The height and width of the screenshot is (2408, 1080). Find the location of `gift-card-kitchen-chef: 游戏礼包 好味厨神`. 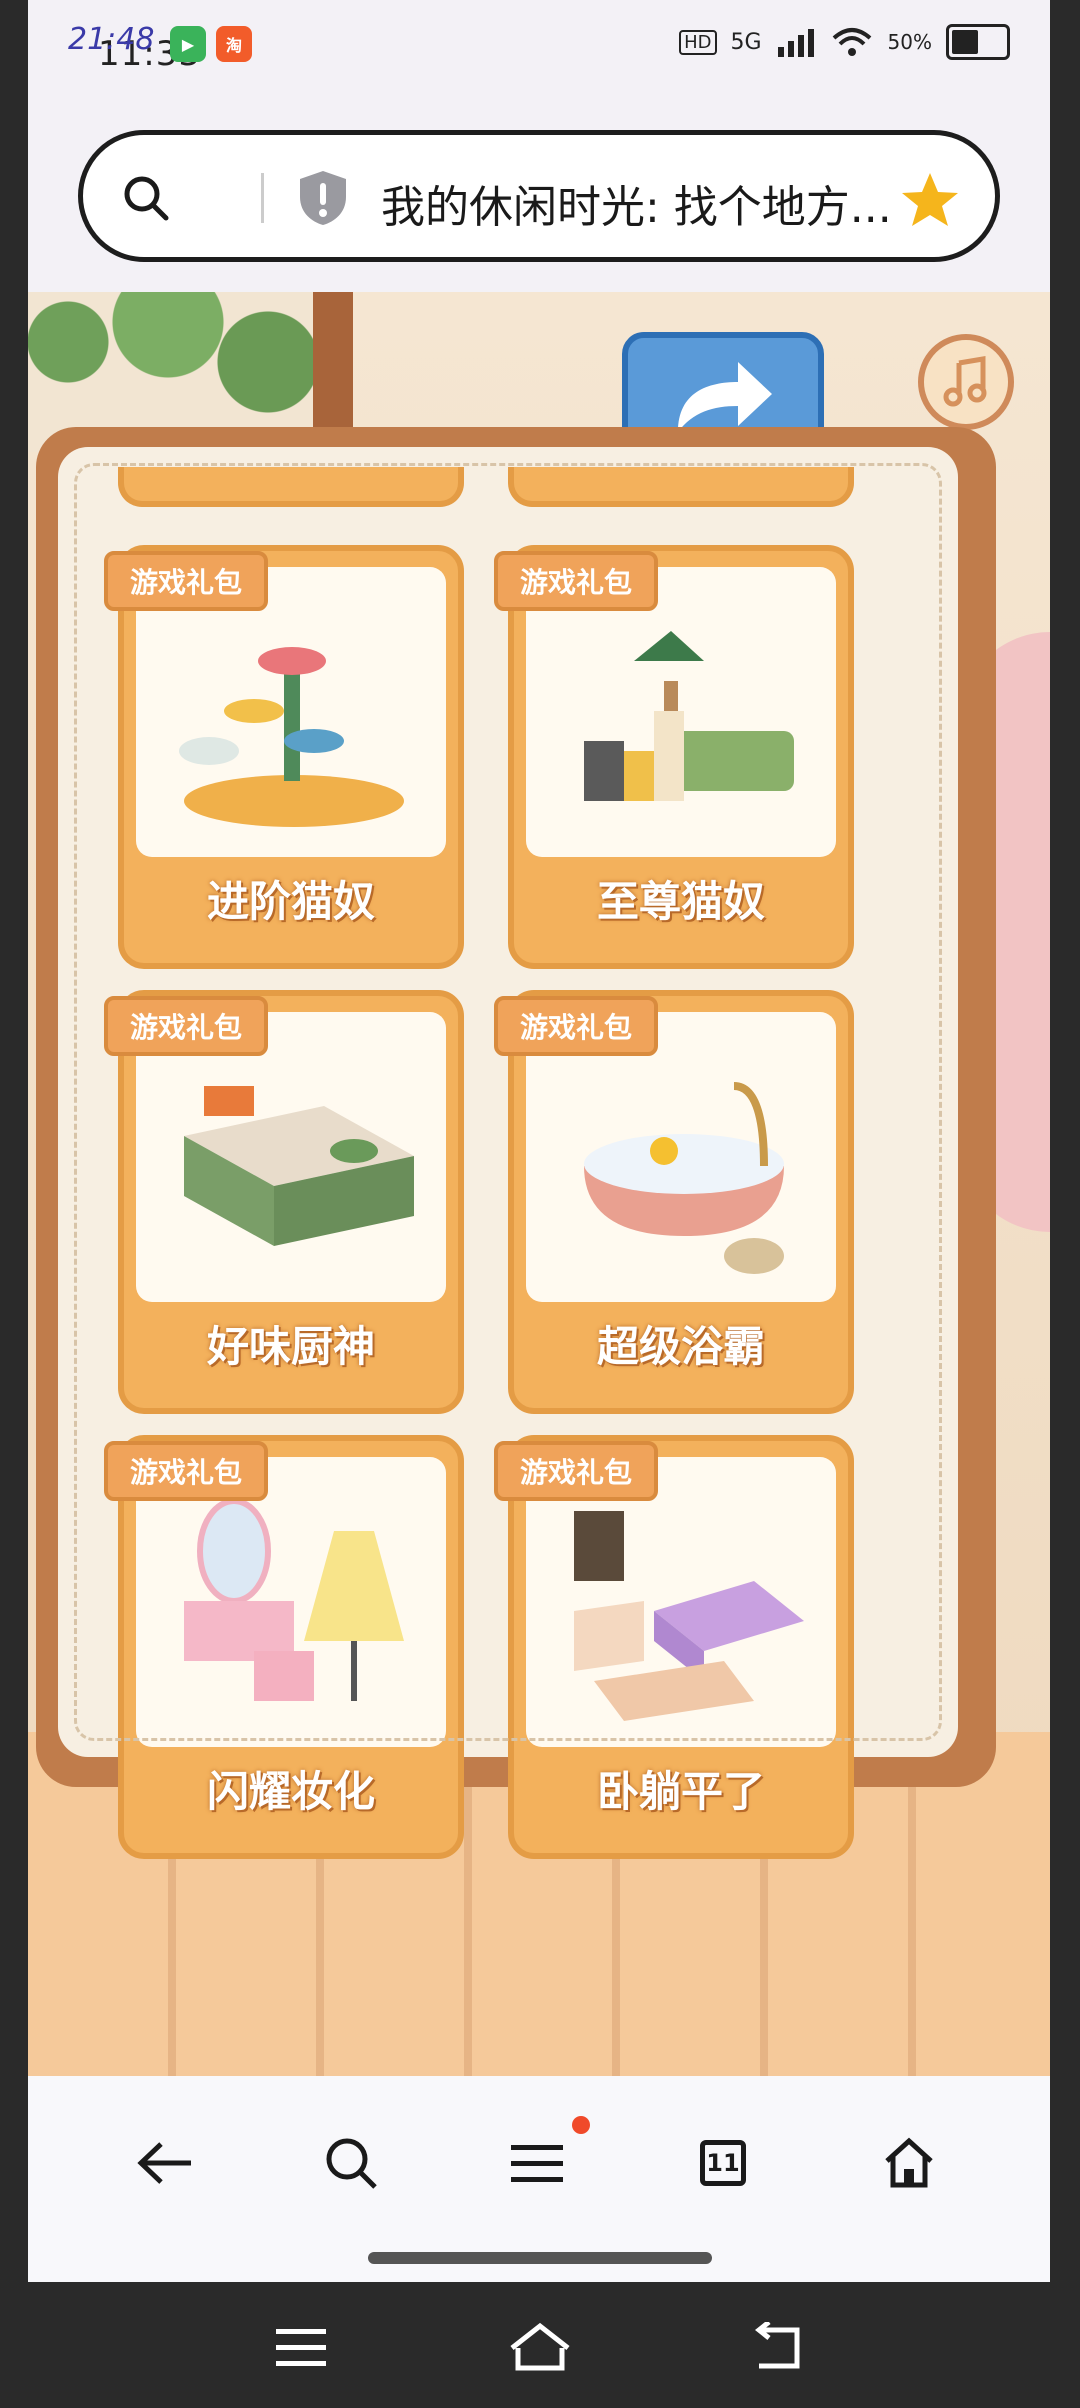

gift-card-kitchen-chef: 游戏礼包 好味厨神 is located at coordinates (284, 1202).